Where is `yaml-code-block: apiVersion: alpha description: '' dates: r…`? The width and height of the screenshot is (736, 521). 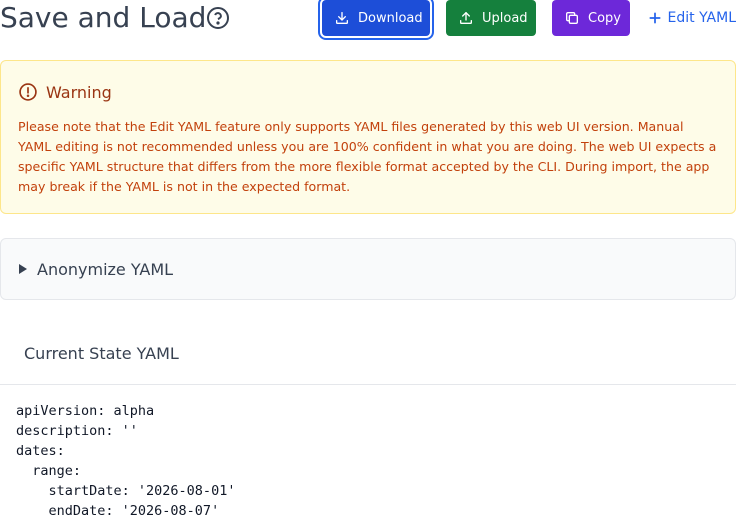
yaml-code-block: apiVersion: alpha description: '' dates: r… is located at coordinates (125, 461).